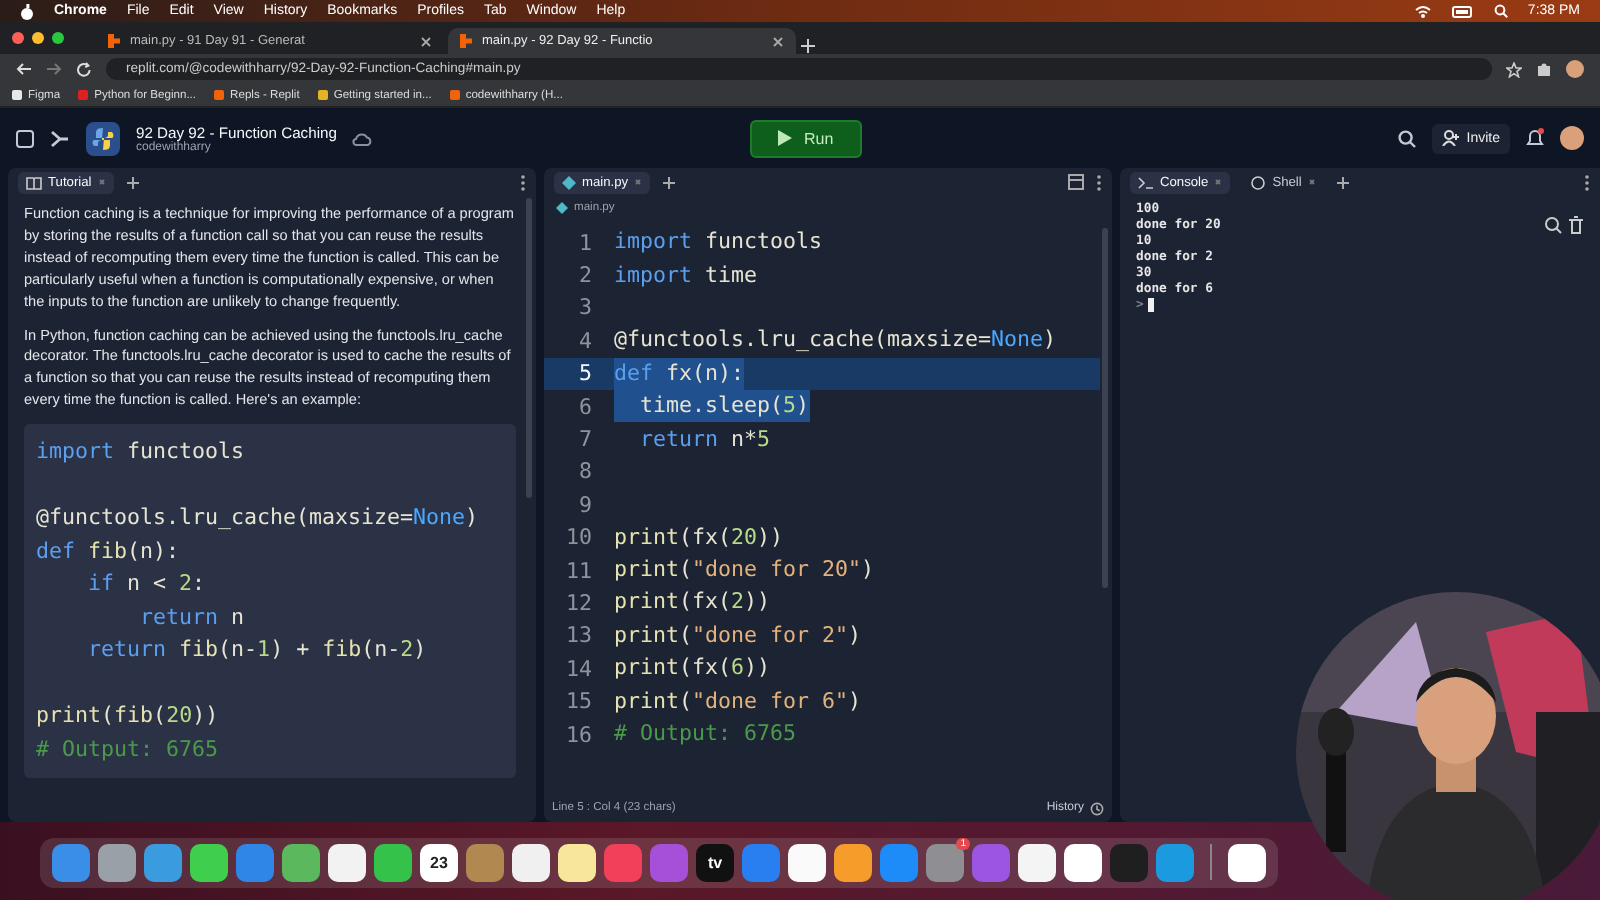 The height and width of the screenshot is (900, 1600). Describe the element at coordinates (578, 602) in the screenshot. I see `line-number: 12` at that location.